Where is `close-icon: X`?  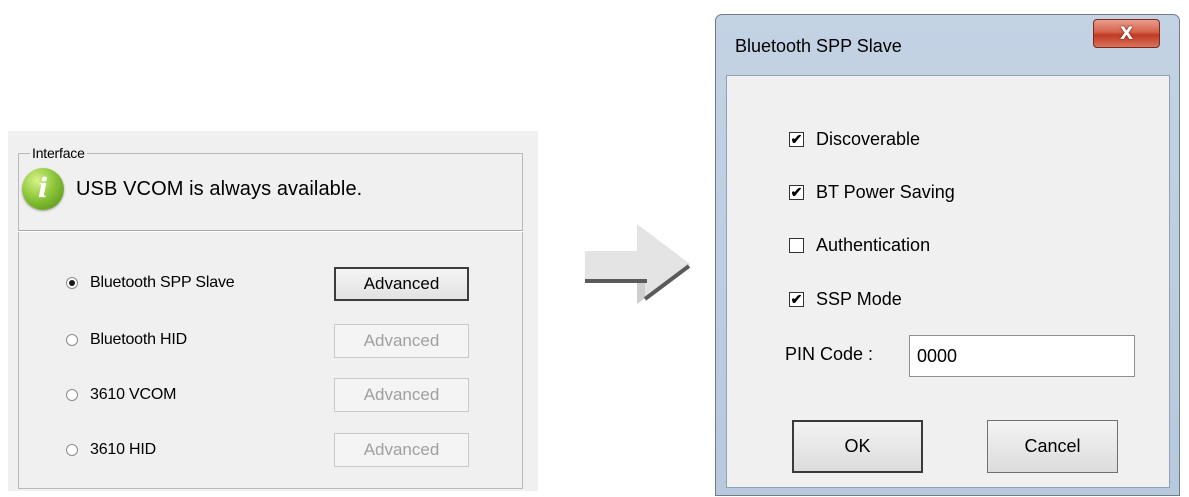
close-icon: X is located at coordinates (1126, 33).